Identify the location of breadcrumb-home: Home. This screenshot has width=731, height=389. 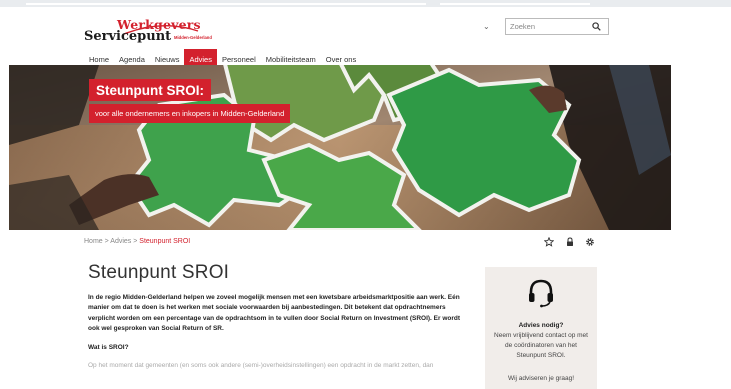
(93, 241).